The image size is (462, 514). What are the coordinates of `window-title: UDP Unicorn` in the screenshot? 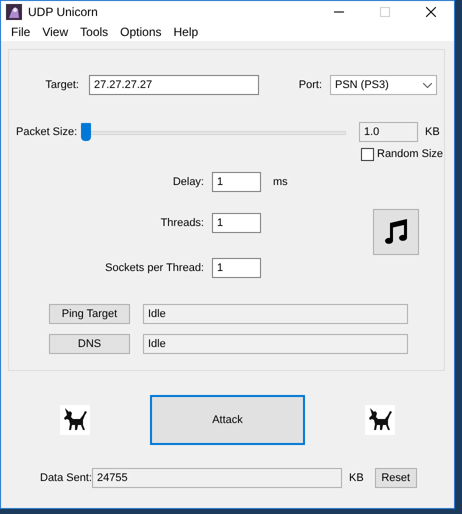 It's located at (63, 12).